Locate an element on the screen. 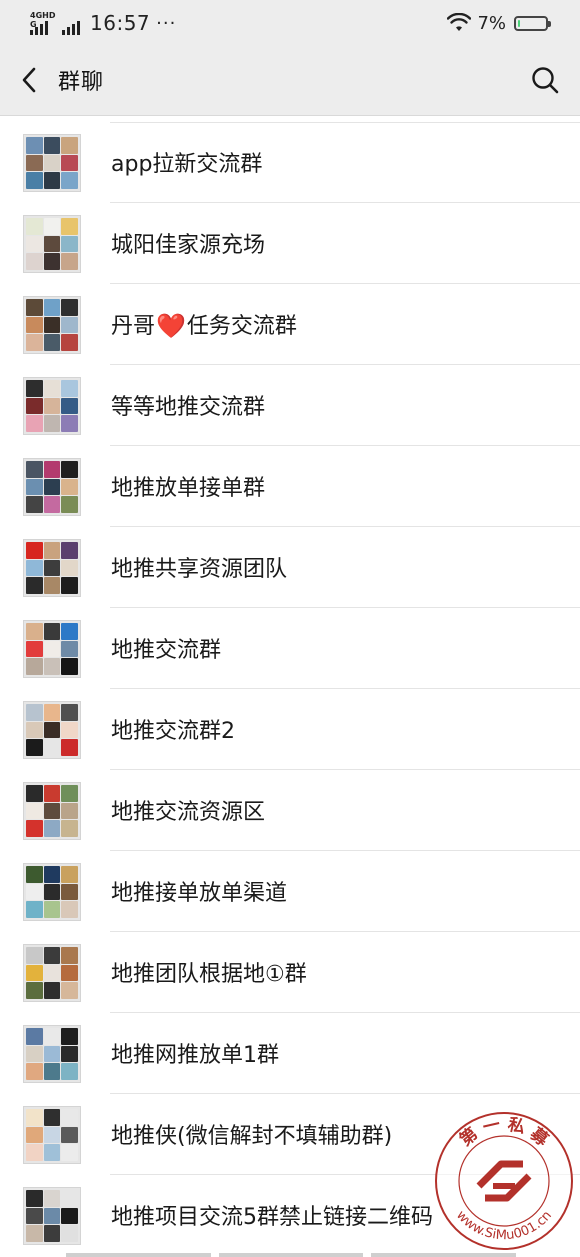 Image resolution: width=580 pixels, height=1257 pixels. battery-icon is located at coordinates (532, 23).